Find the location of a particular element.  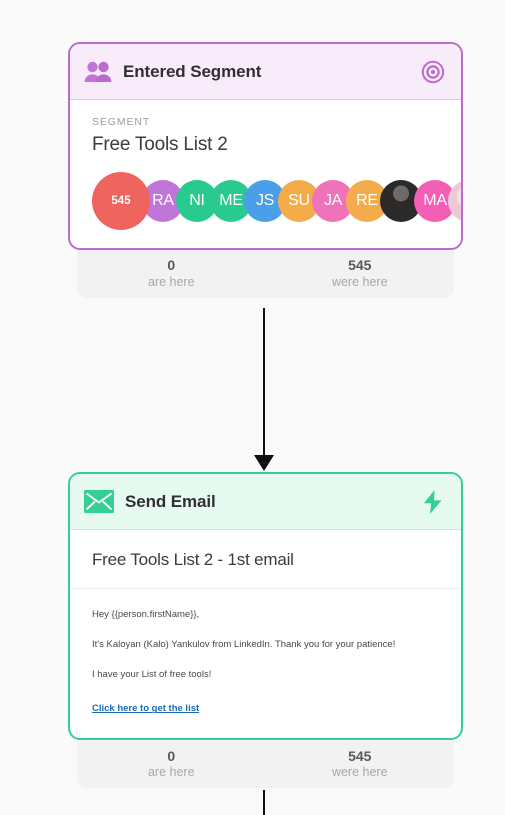

card-header-send-email: Send Email is located at coordinates (265, 502).